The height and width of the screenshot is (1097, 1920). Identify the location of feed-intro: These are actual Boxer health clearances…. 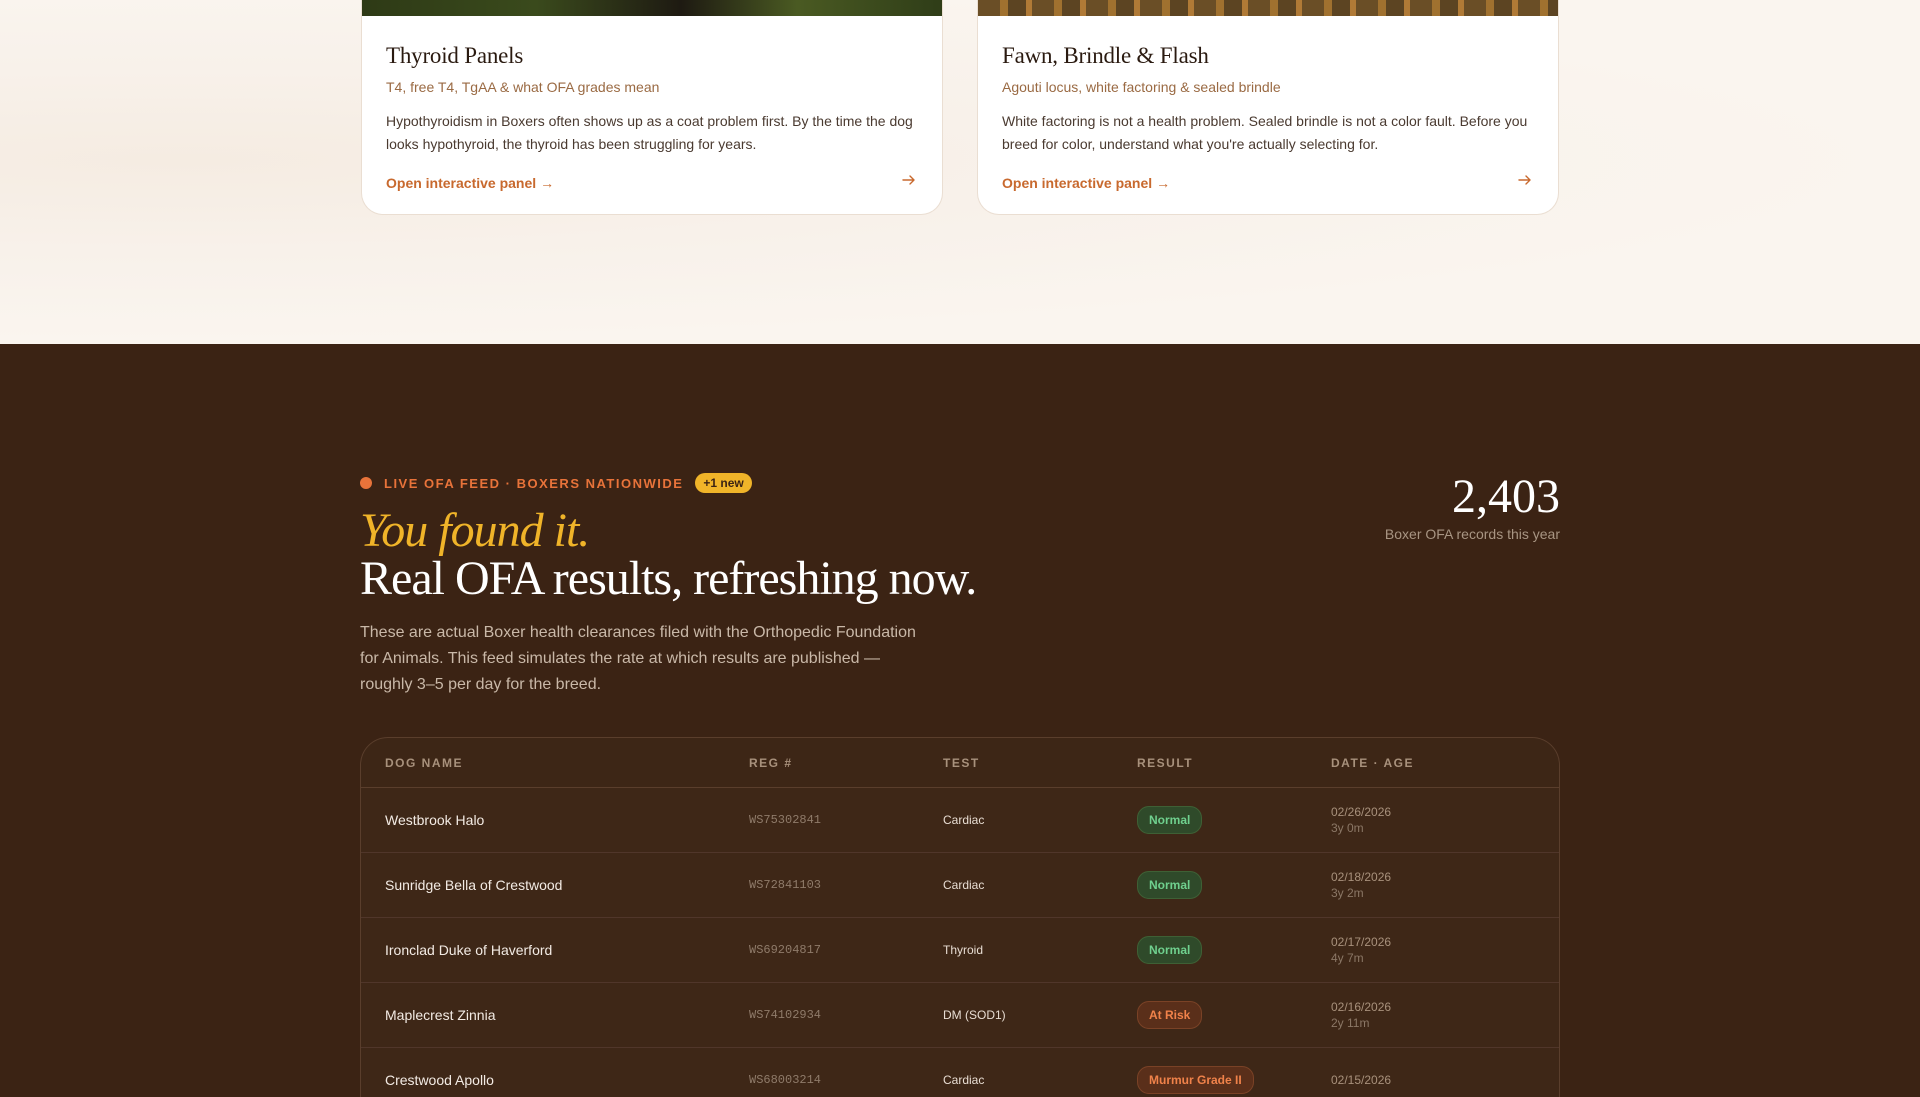
(638, 658).